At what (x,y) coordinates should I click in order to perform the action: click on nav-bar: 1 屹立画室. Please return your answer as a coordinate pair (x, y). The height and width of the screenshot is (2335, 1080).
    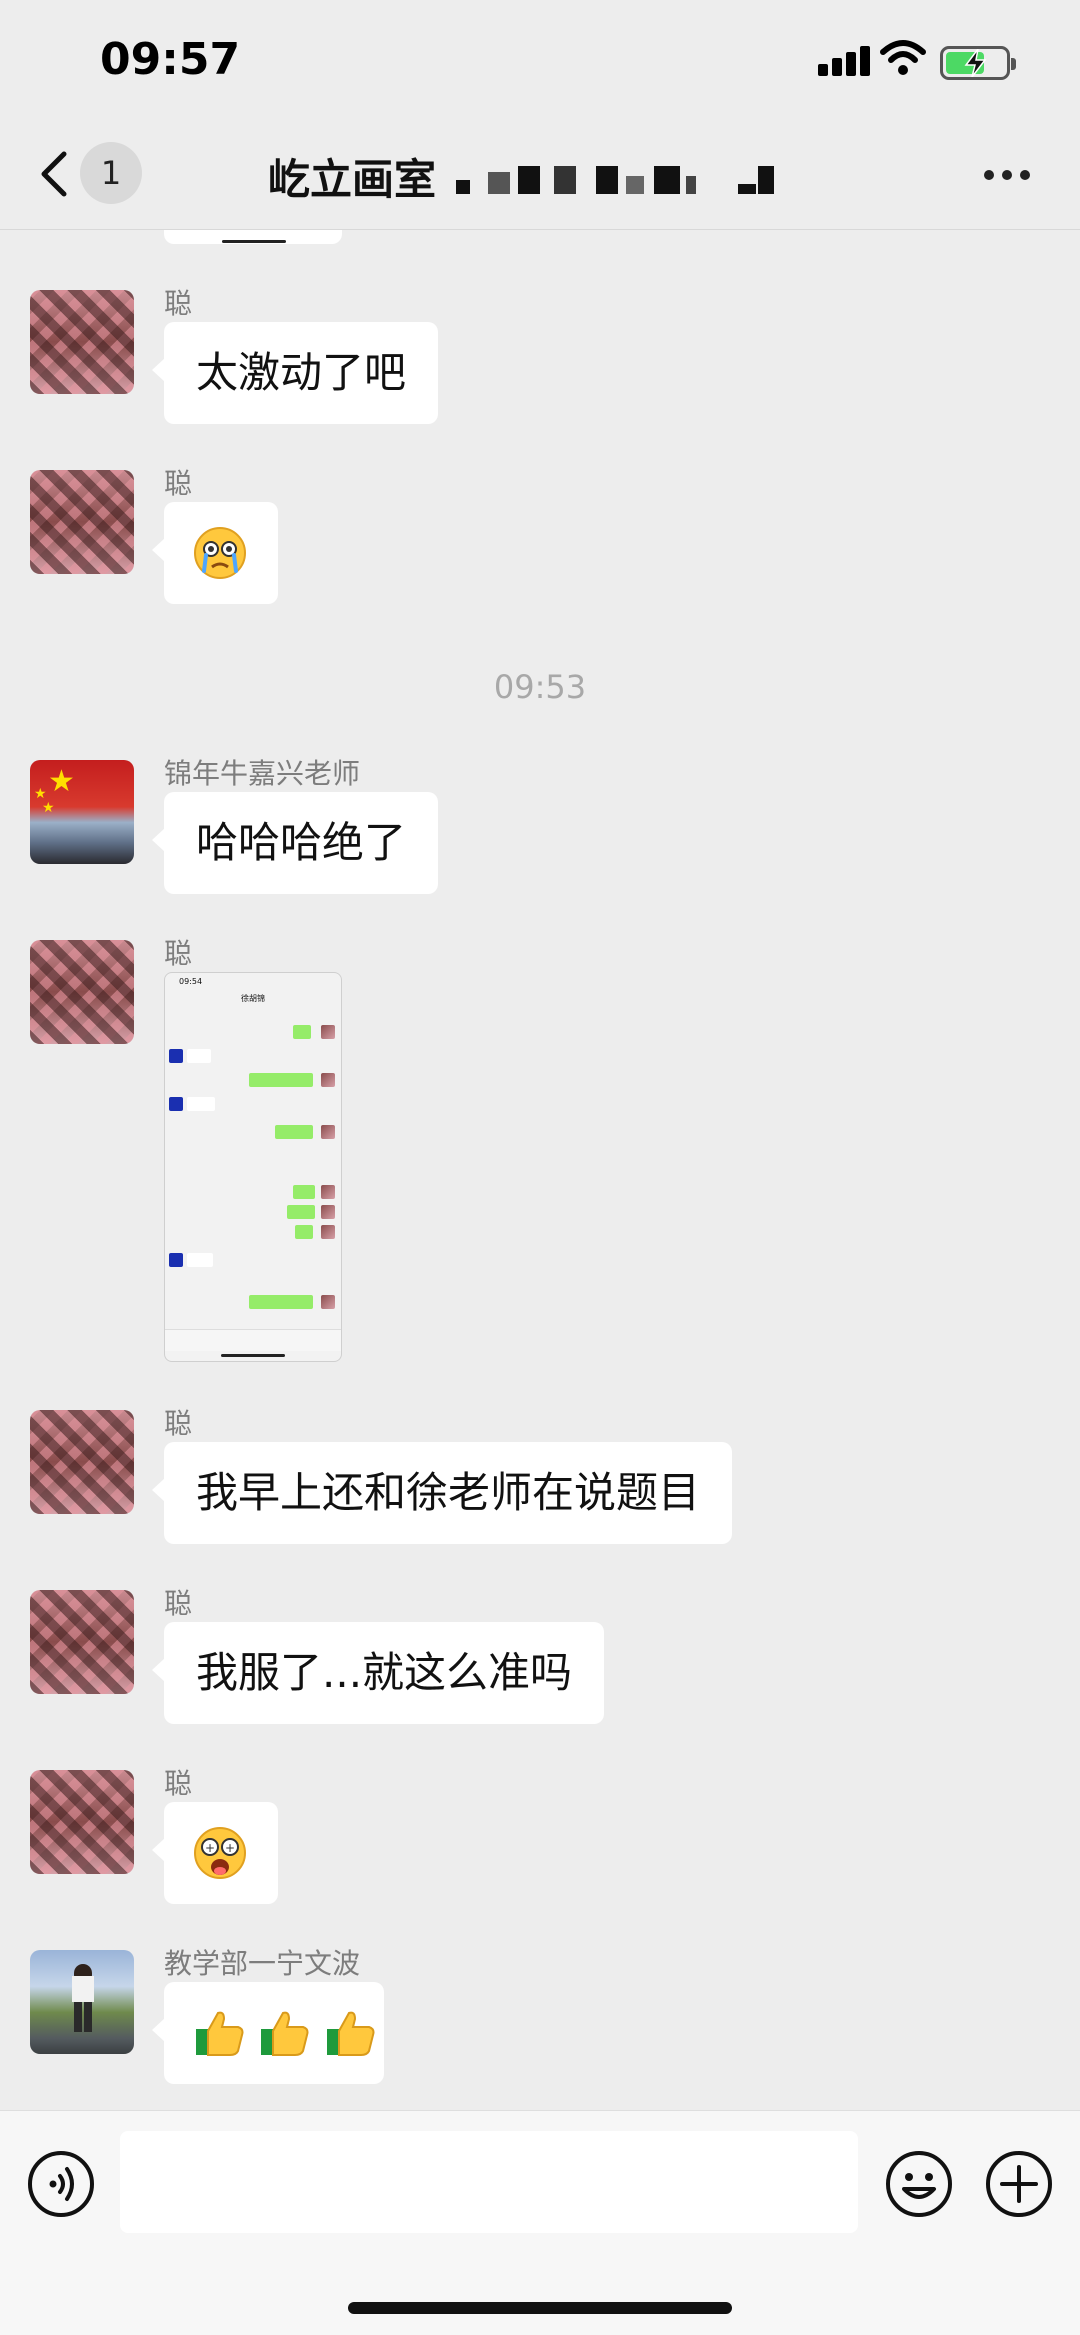
    Looking at the image, I should click on (540, 175).